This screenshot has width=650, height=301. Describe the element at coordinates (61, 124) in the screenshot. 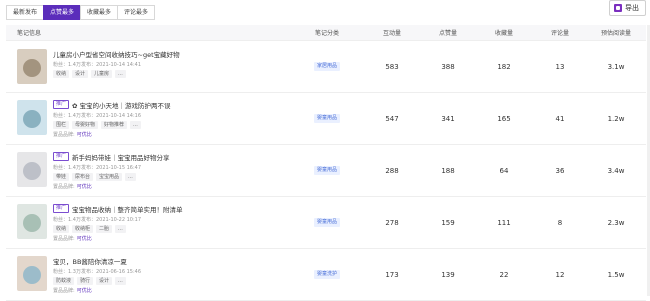

I see `tag: 围栏` at that location.